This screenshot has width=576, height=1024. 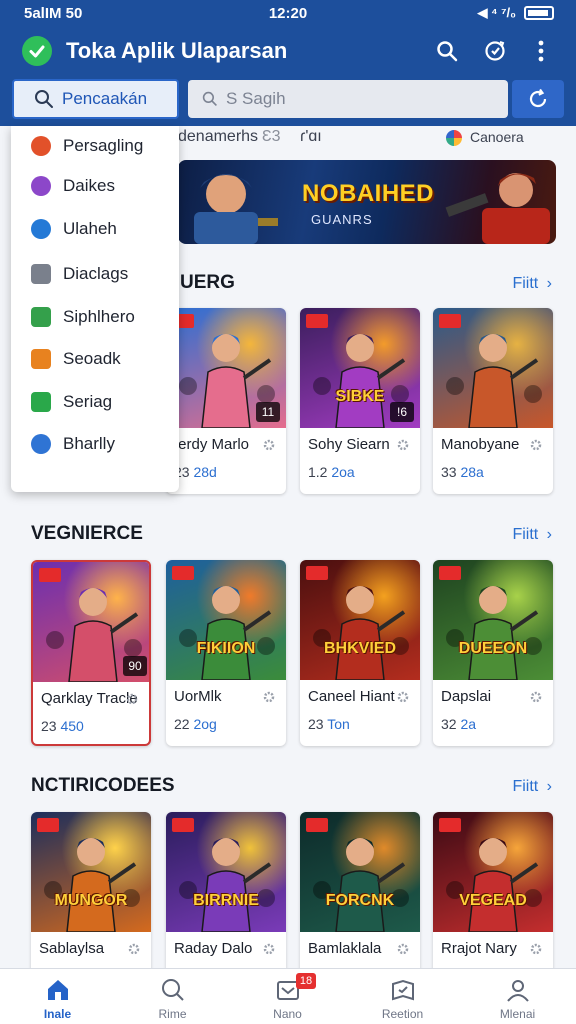 I want to click on game-thumbnail: 11, so click(x=226, y=368).